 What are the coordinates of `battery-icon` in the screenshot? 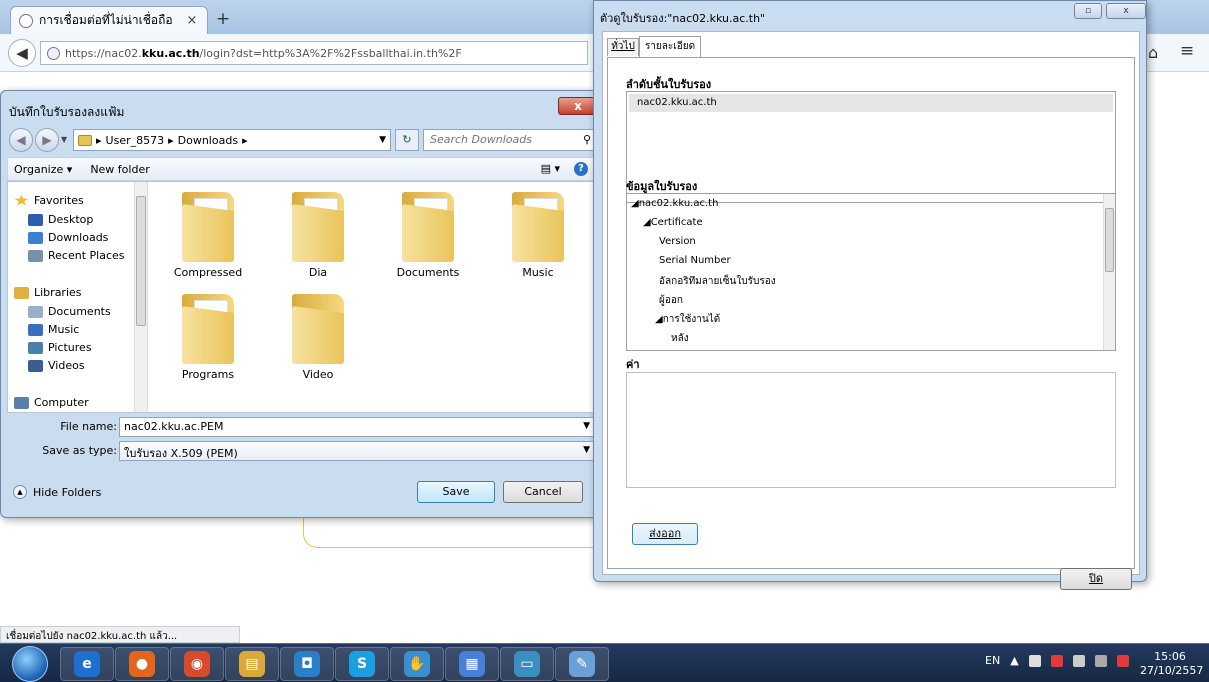 It's located at (1078, 660).